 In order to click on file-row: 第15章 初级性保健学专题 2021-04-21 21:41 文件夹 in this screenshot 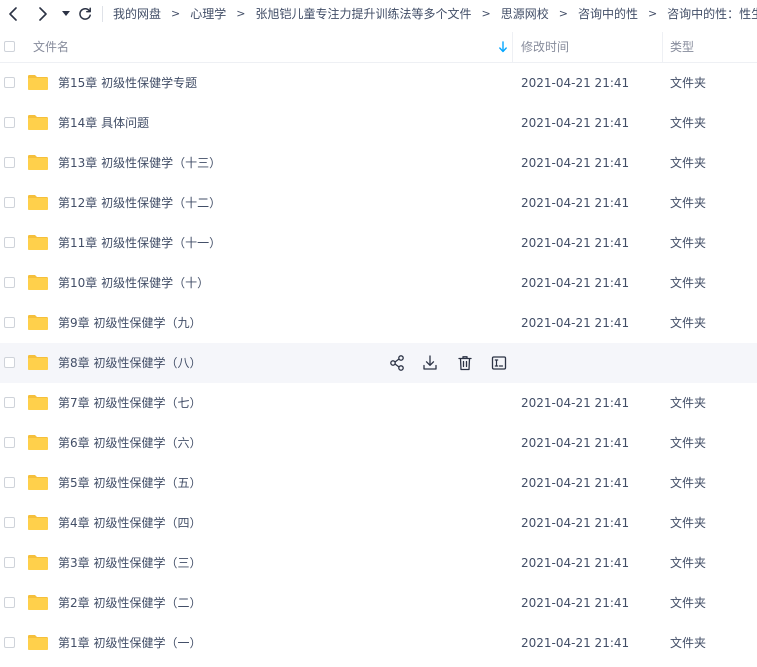, I will do `click(378, 83)`.